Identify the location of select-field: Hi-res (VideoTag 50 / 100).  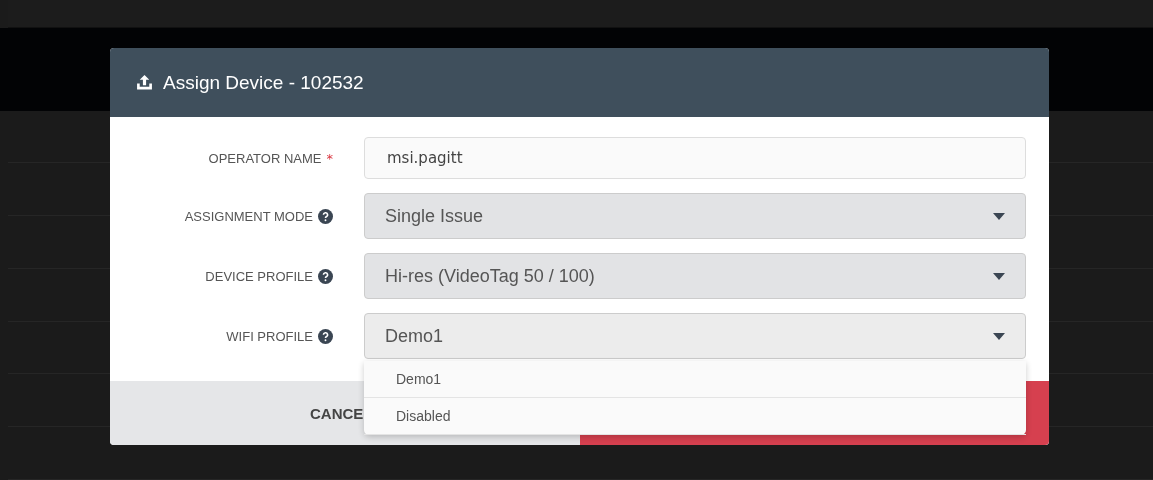
(695, 276).